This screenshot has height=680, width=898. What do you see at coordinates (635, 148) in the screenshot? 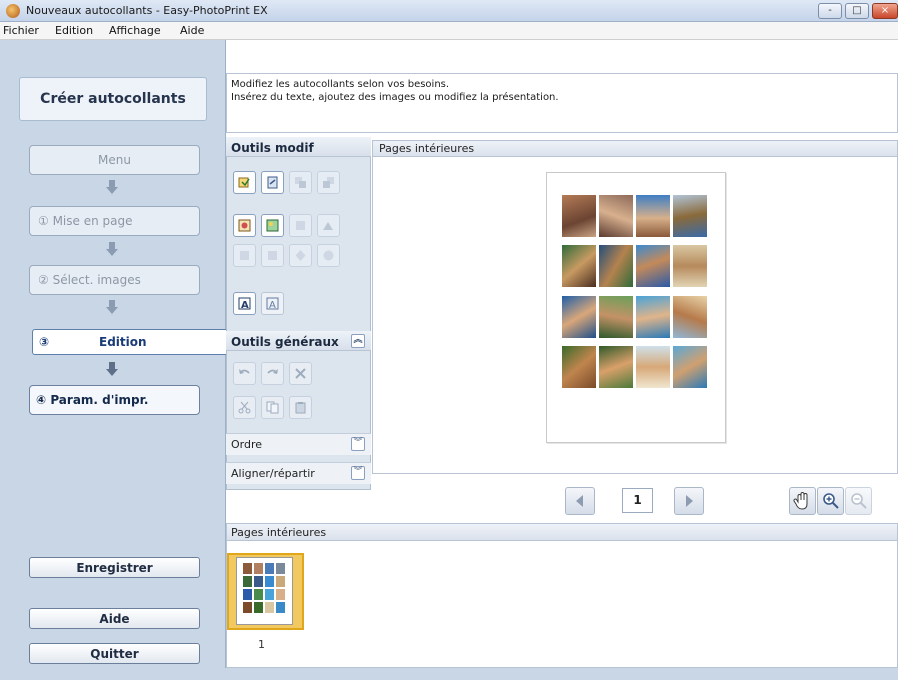
I see `preview-title: Pages intérieures` at bounding box center [635, 148].